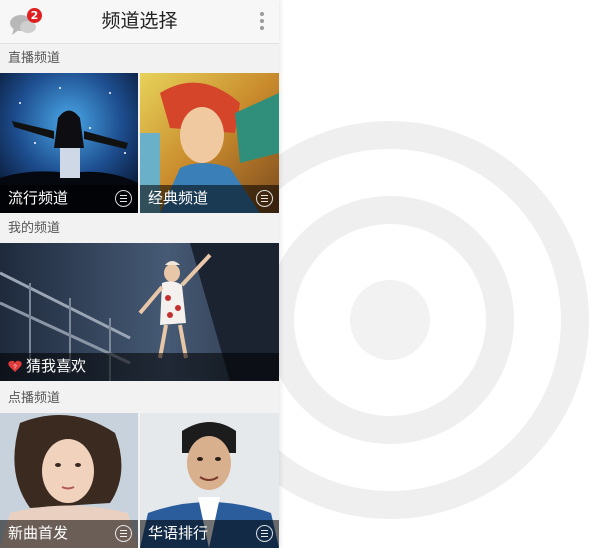  Describe the element at coordinates (38, 533) in the screenshot. I see `channel-label-newsongs: 新曲首发` at that location.